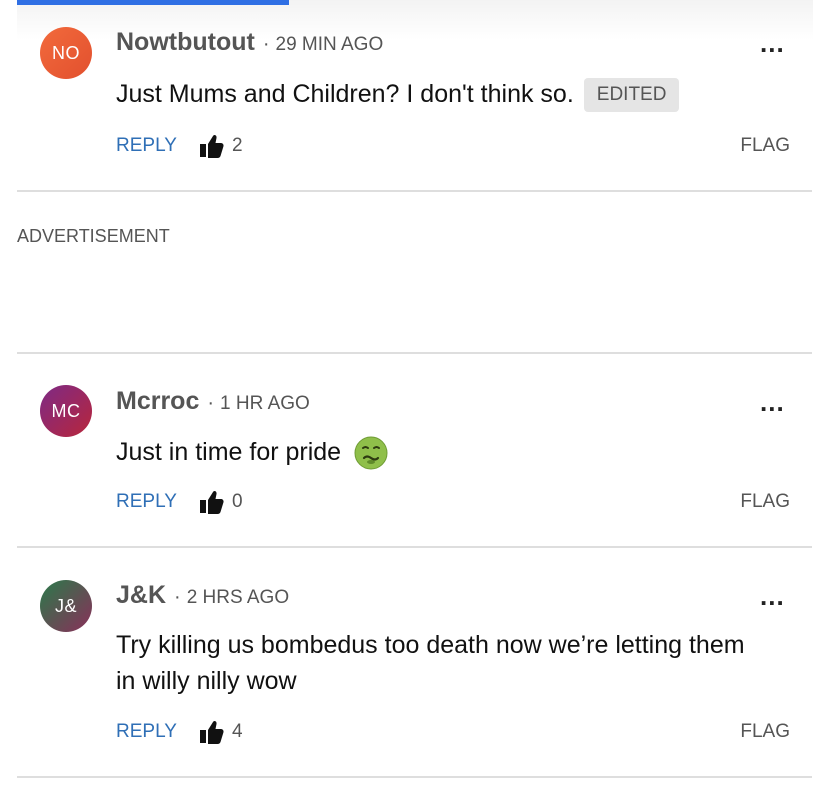  Describe the element at coordinates (237, 501) in the screenshot. I see `like-count: 0` at that location.